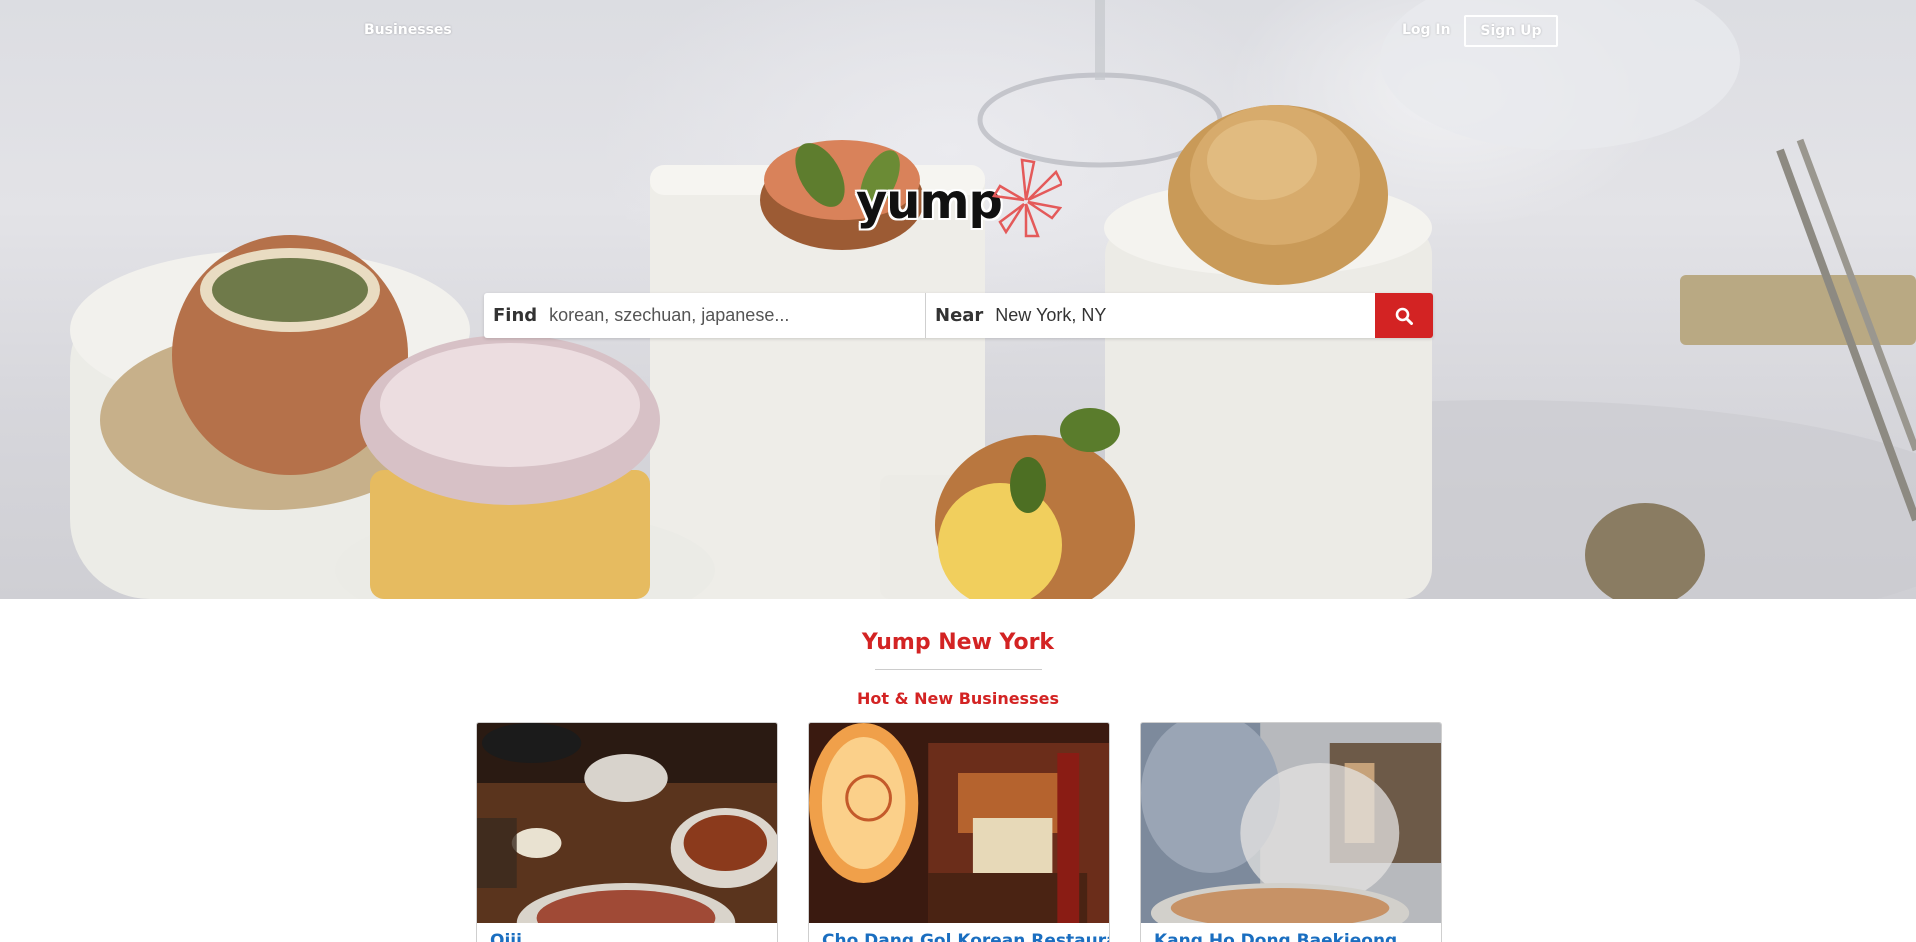  What do you see at coordinates (506, 936) in the screenshot?
I see `business-name: Oiji` at bounding box center [506, 936].